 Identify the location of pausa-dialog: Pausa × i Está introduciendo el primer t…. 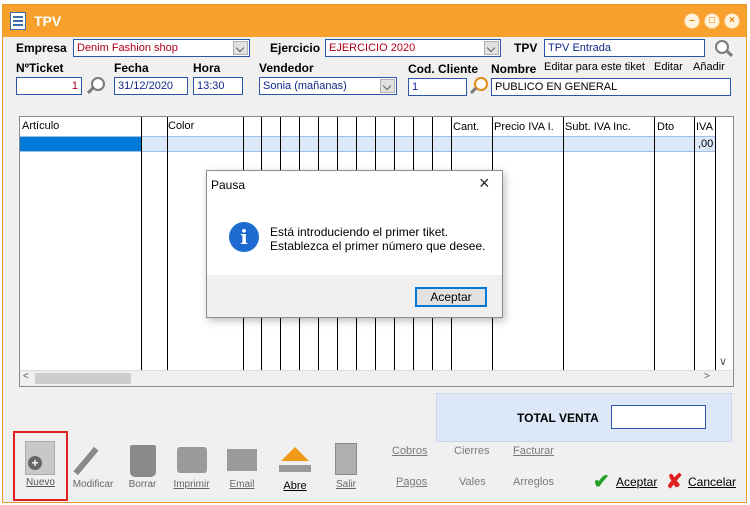
(354, 244).